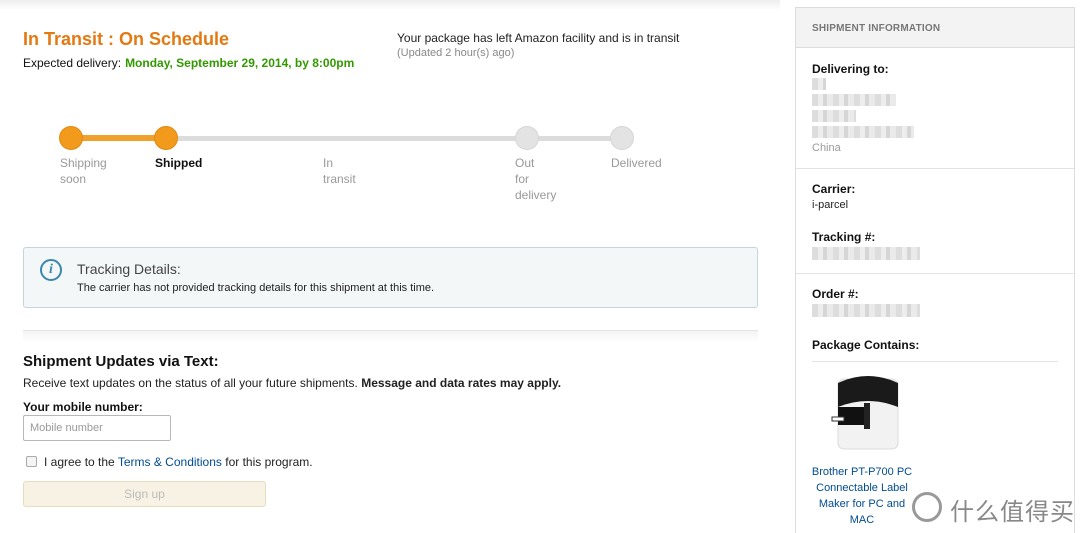  Describe the element at coordinates (830, 205) in the screenshot. I see `carrier-value: i-parcel` at that location.